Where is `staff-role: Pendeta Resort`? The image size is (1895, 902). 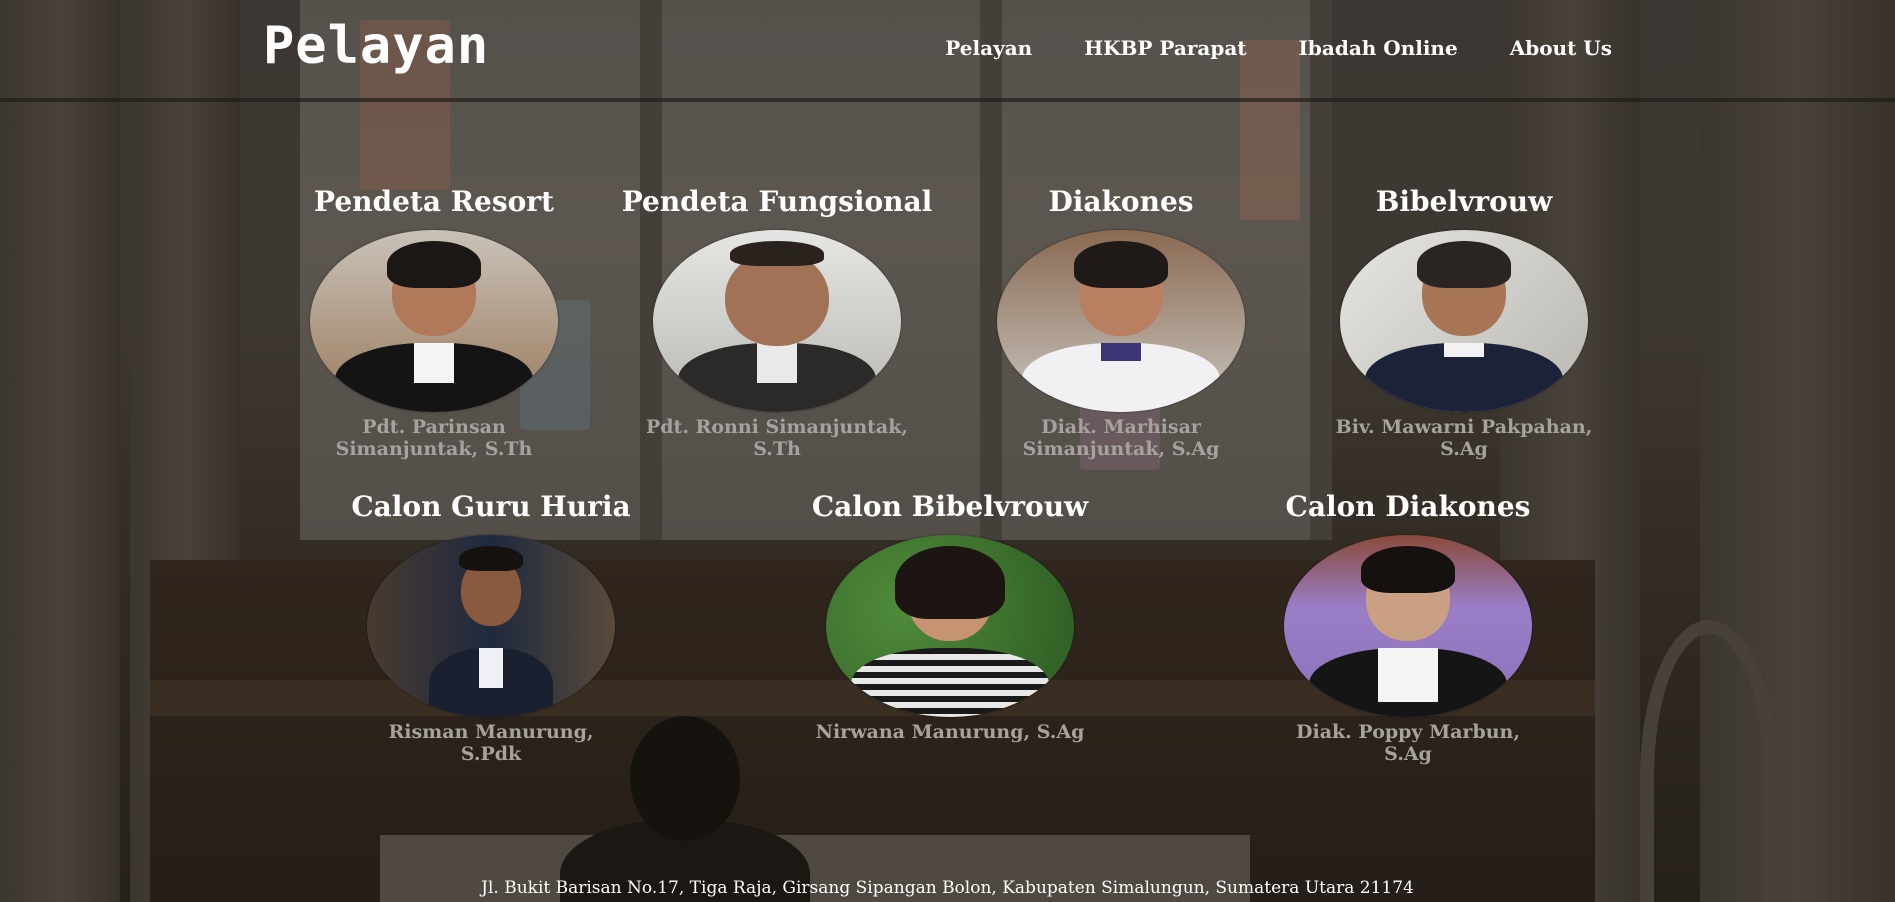 staff-role: Pendeta Resort is located at coordinates (434, 201).